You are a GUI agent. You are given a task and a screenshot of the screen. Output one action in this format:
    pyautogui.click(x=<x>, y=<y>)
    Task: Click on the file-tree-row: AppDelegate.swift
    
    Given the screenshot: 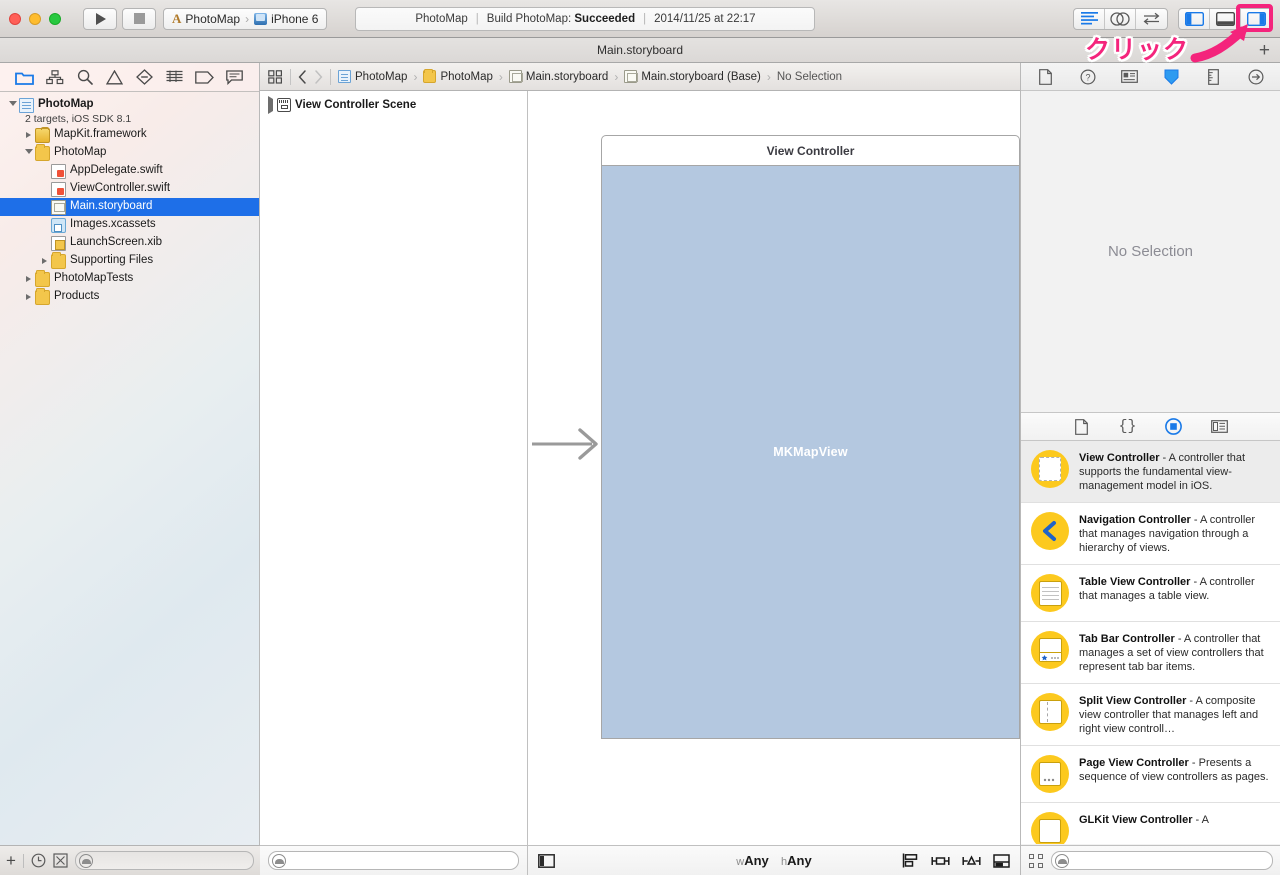 What is the action you would take?
    pyautogui.click(x=129, y=171)
    